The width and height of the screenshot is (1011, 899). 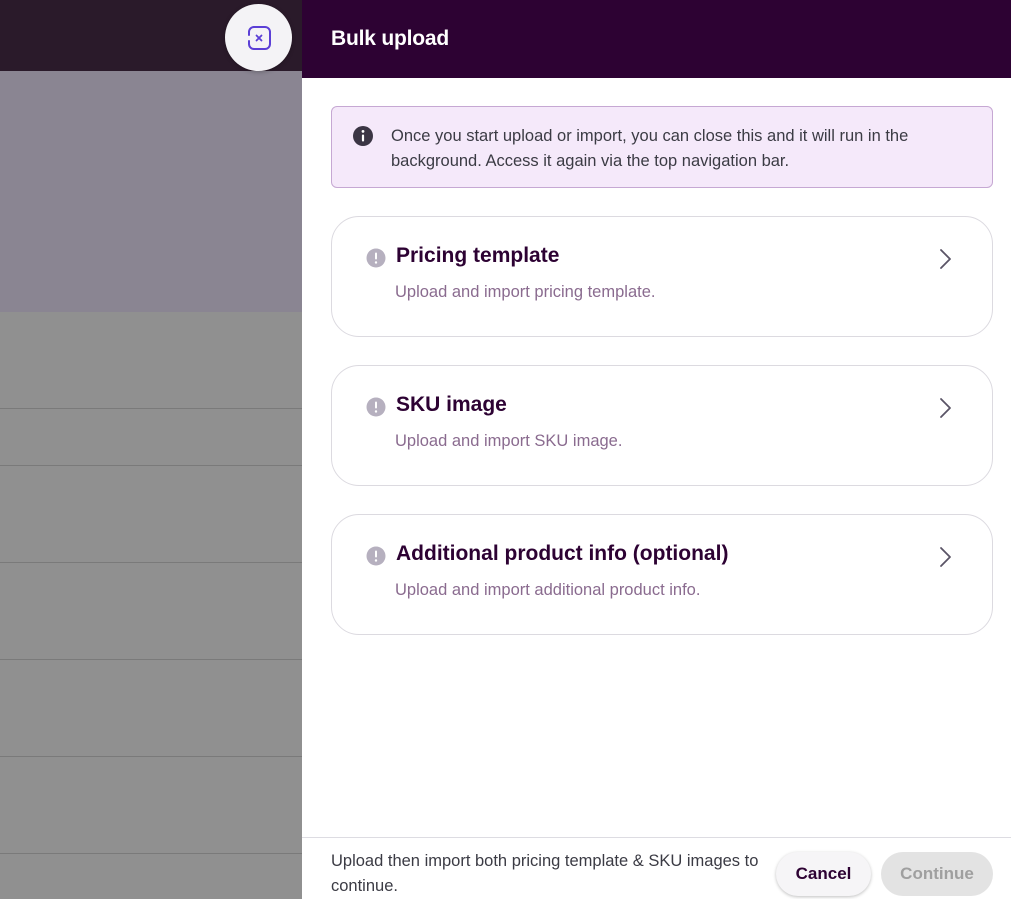 What do you see at coordinates (390, 38) in the screenshot?
I see `drawer-title: Bulk upload` at bounding box center [390, 38].